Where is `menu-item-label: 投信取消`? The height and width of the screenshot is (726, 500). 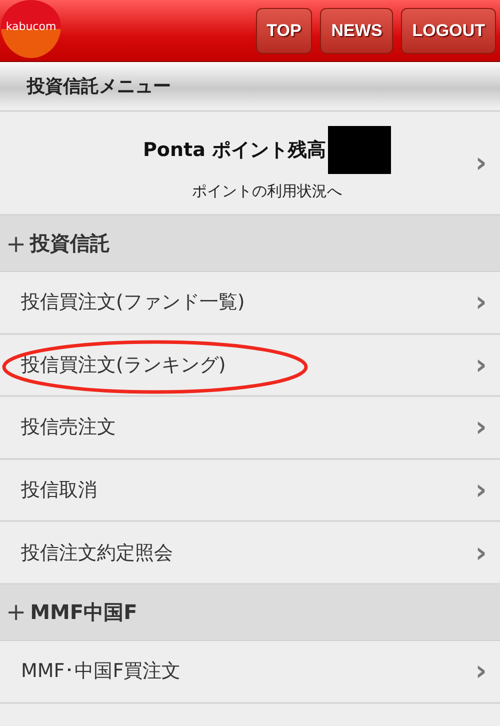
menu-item-label: 投信取消 is located at coordinates (59, 491).